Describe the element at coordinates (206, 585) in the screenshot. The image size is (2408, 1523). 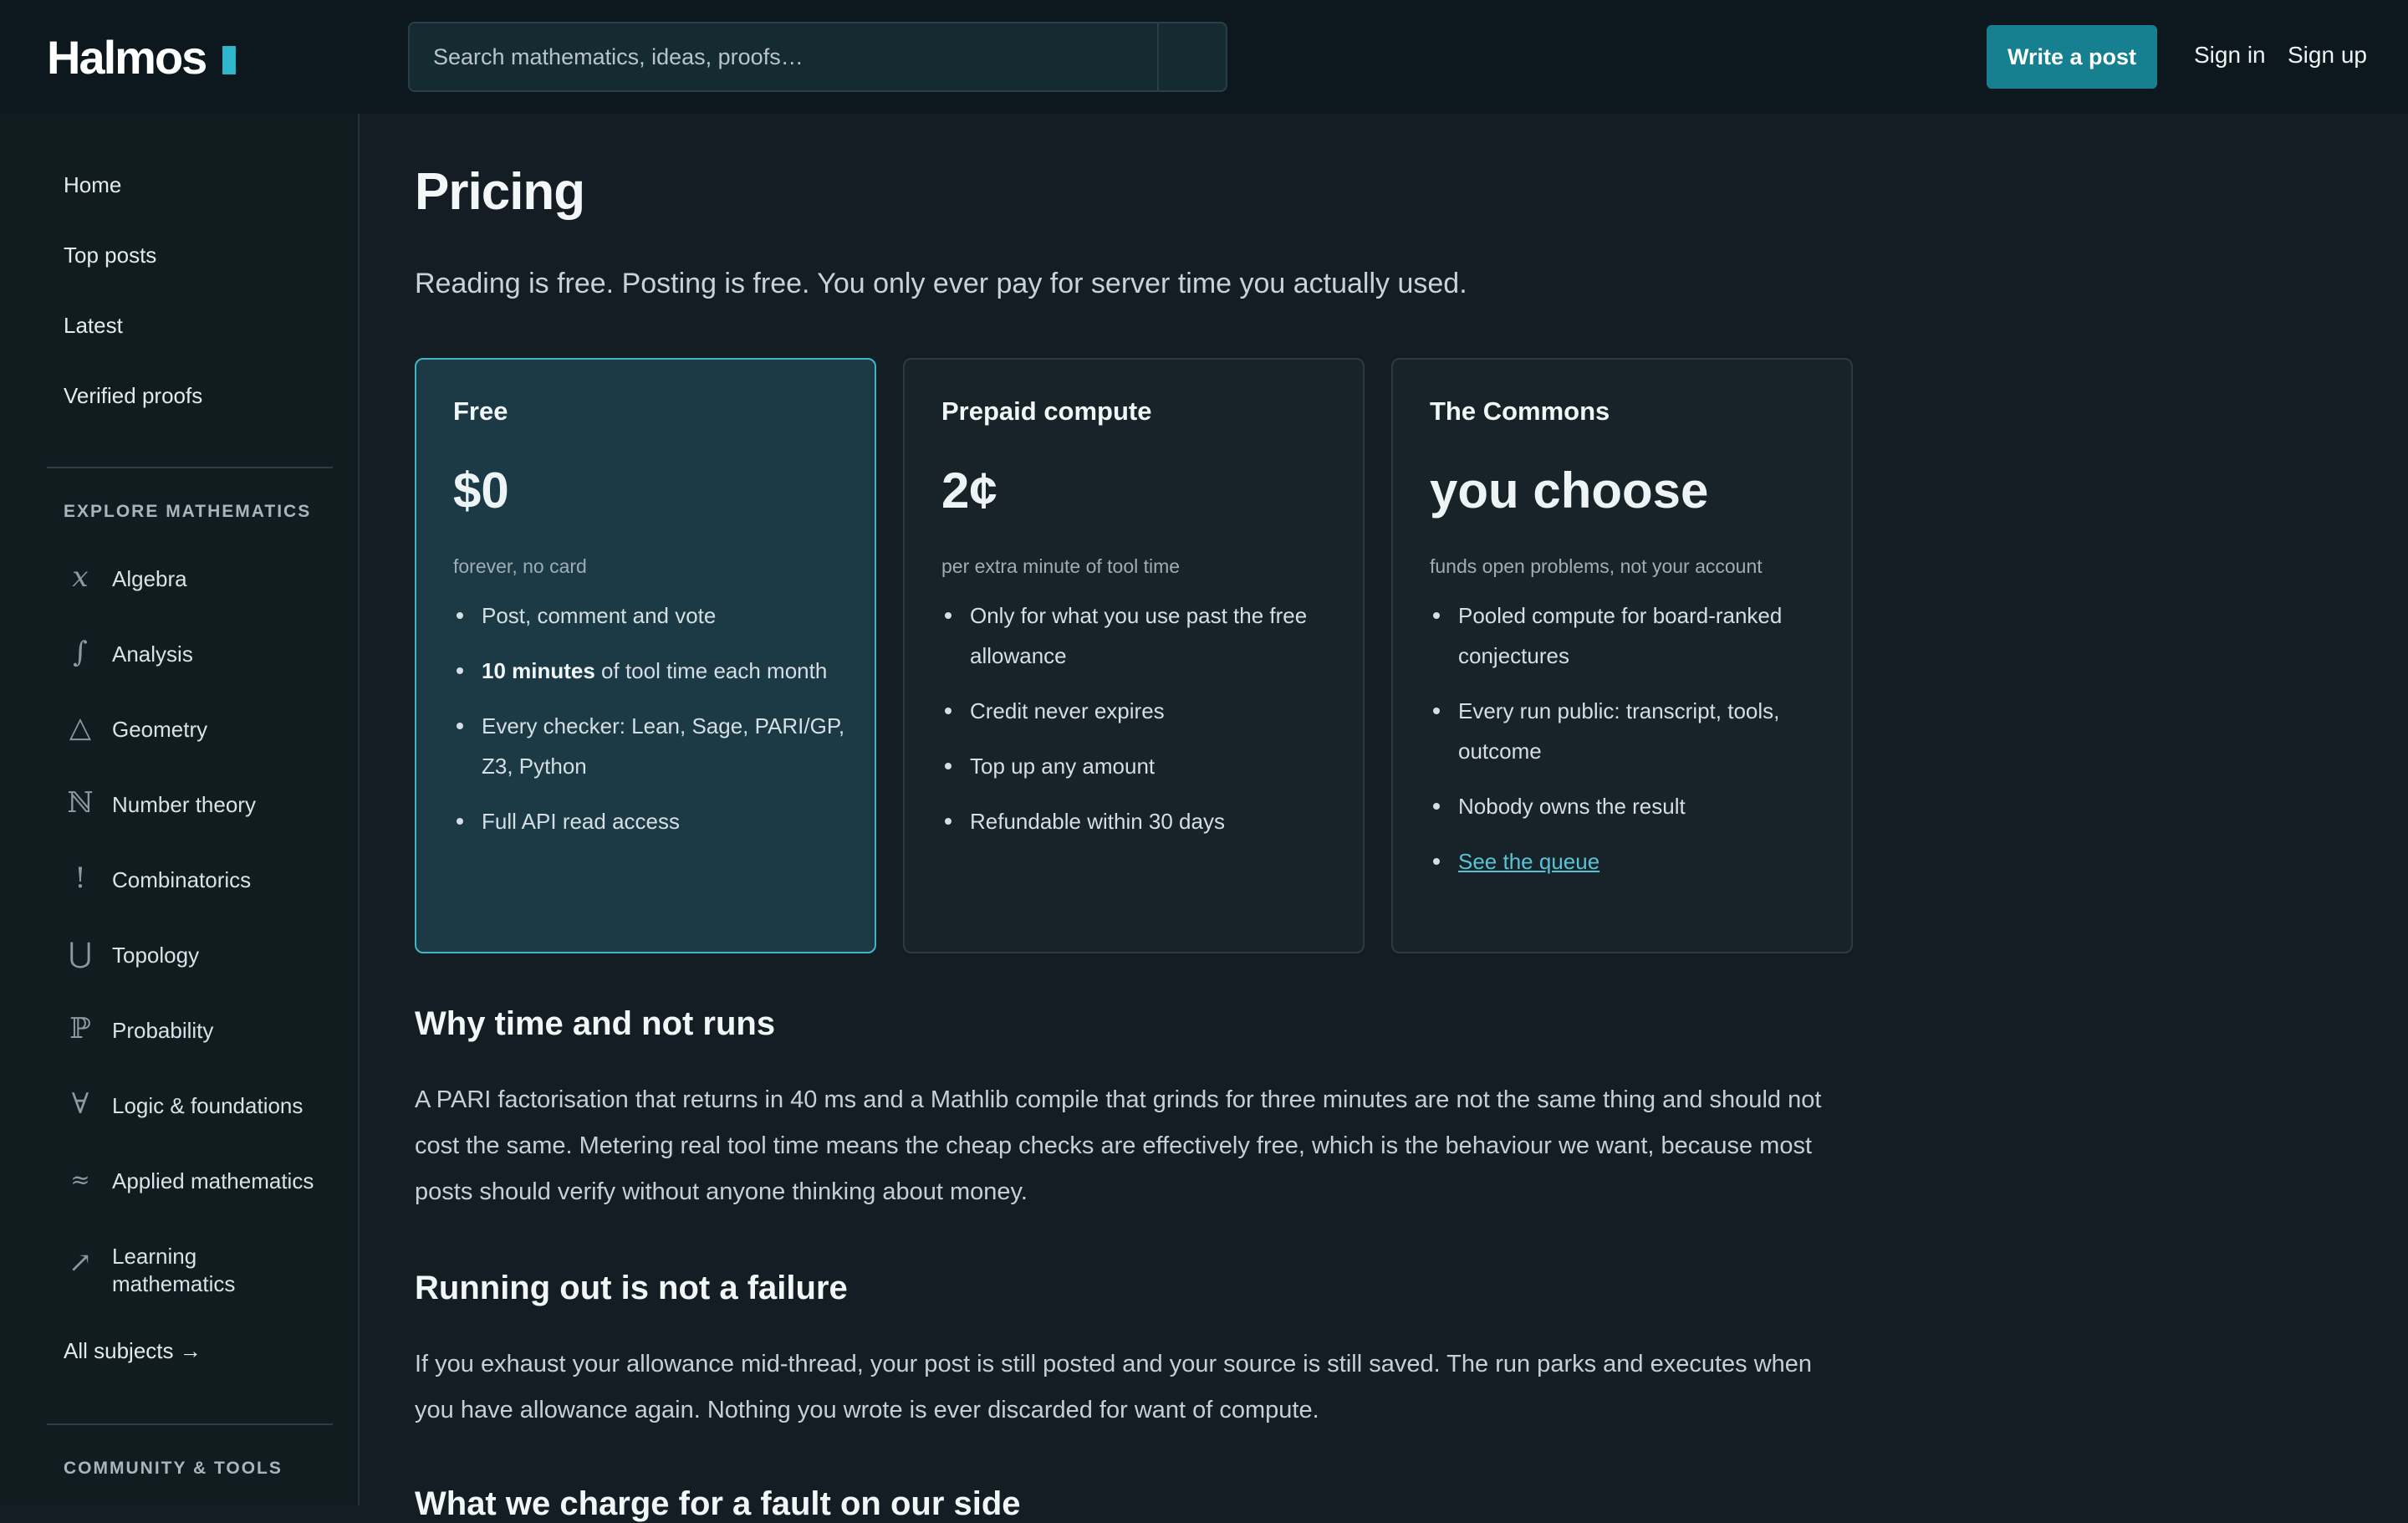
I see `subject-algebra: x Algebra` at that location.